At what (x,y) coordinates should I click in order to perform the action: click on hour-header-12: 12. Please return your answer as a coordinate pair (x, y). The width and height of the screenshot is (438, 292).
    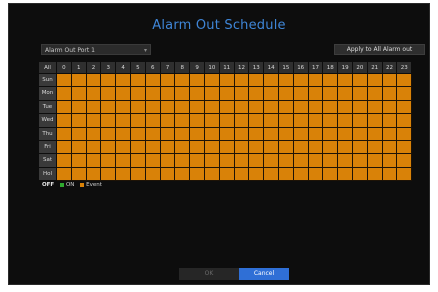
    Looking at the image, I should click on (242, 68).